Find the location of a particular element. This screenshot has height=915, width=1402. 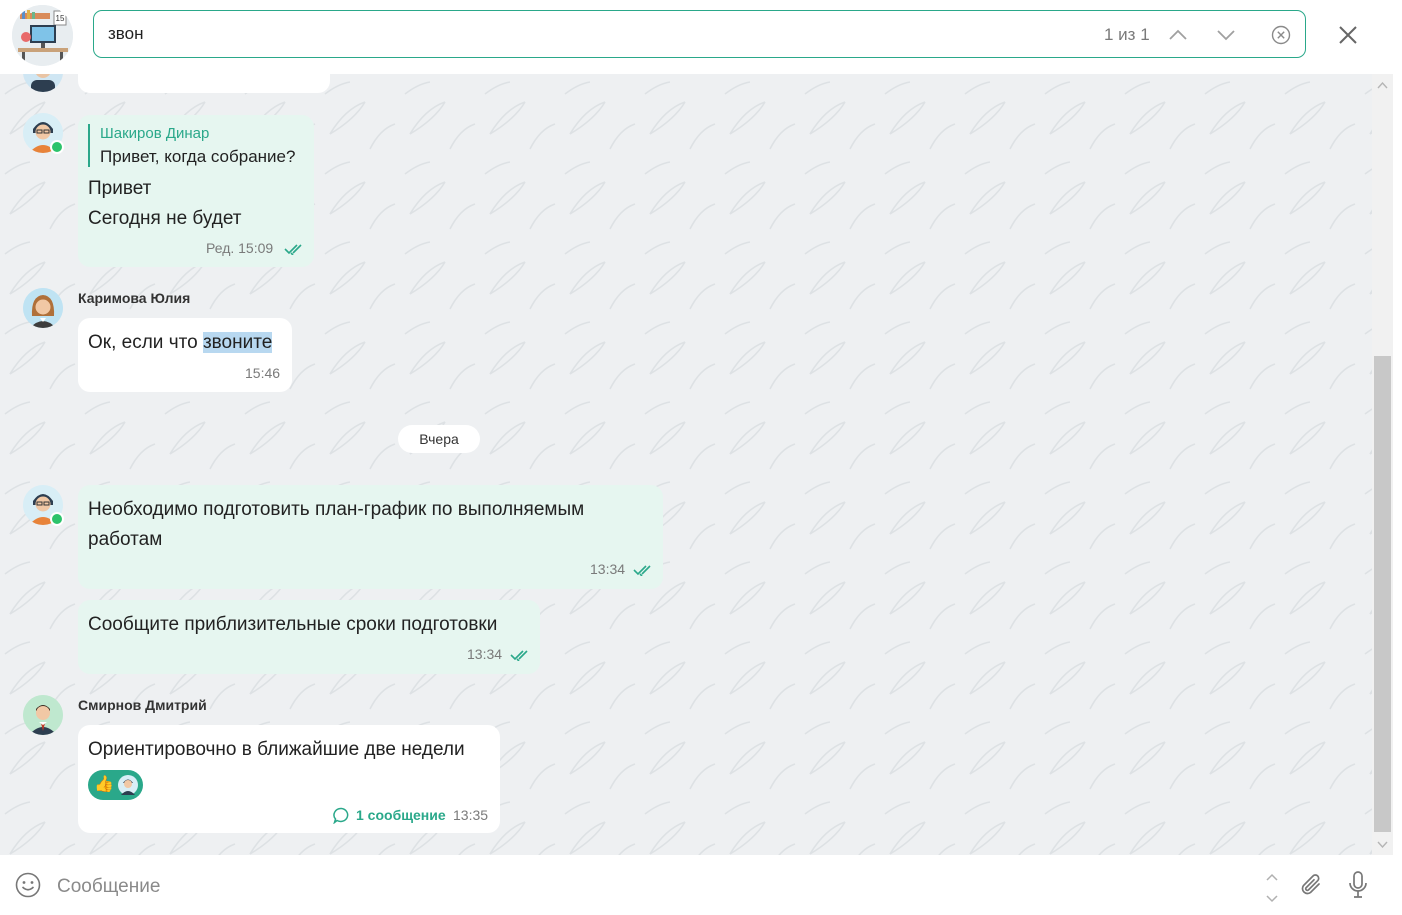

reply-quote-bar is located at coordinates (89, 145).